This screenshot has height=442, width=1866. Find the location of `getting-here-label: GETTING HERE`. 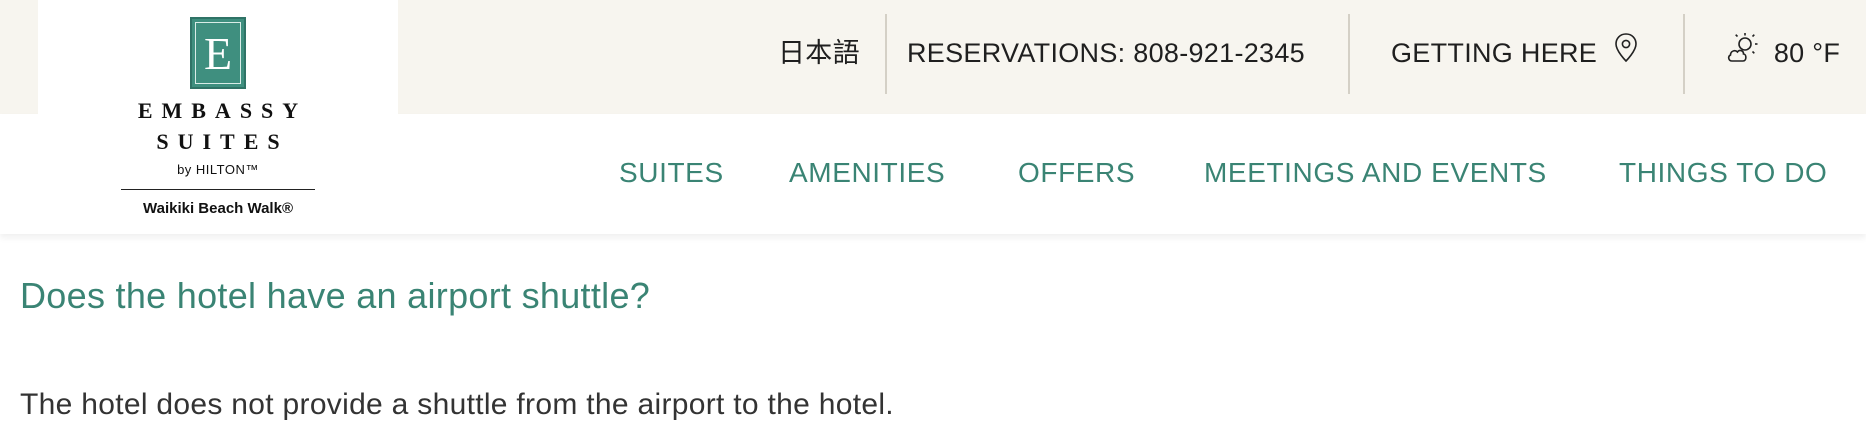

getting-here-label: GETTING HERE is located at coordinates (1494, 53).